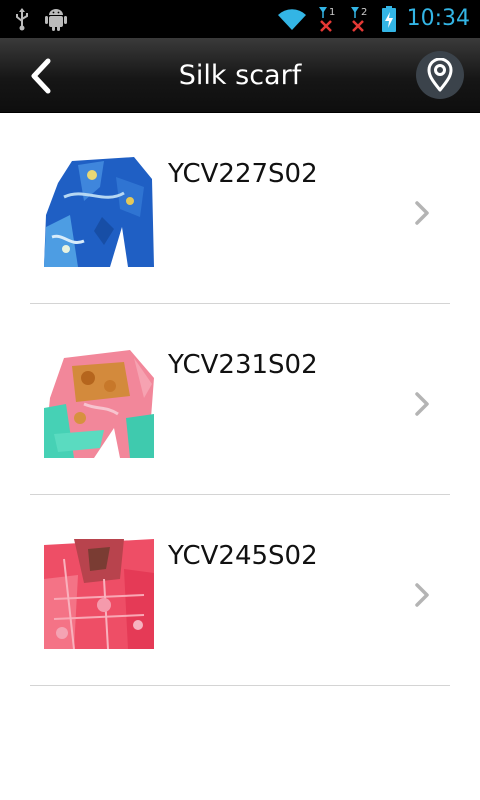 The height and width of the screenshot is (800, 480). Describe the element at coordinates (438, 18) in the screenshot. I see `status-clock: 10:34` at that location.